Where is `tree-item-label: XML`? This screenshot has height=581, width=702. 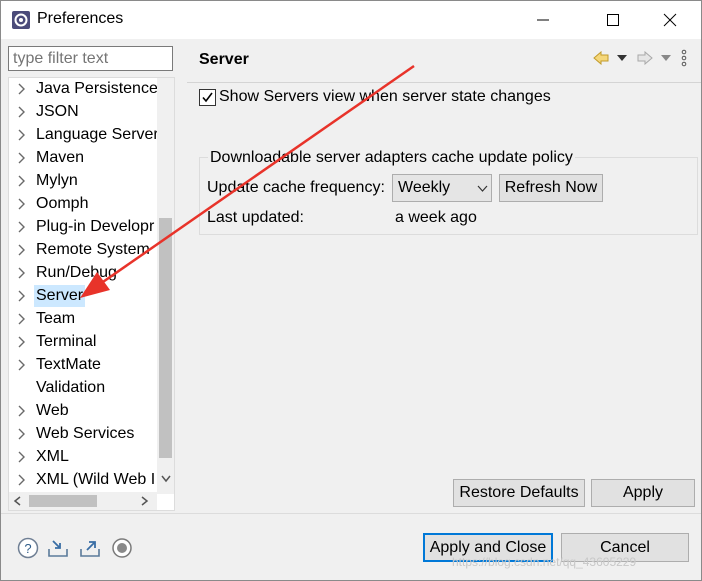 tree-item-label: XML is located at coordinates (52, 456).